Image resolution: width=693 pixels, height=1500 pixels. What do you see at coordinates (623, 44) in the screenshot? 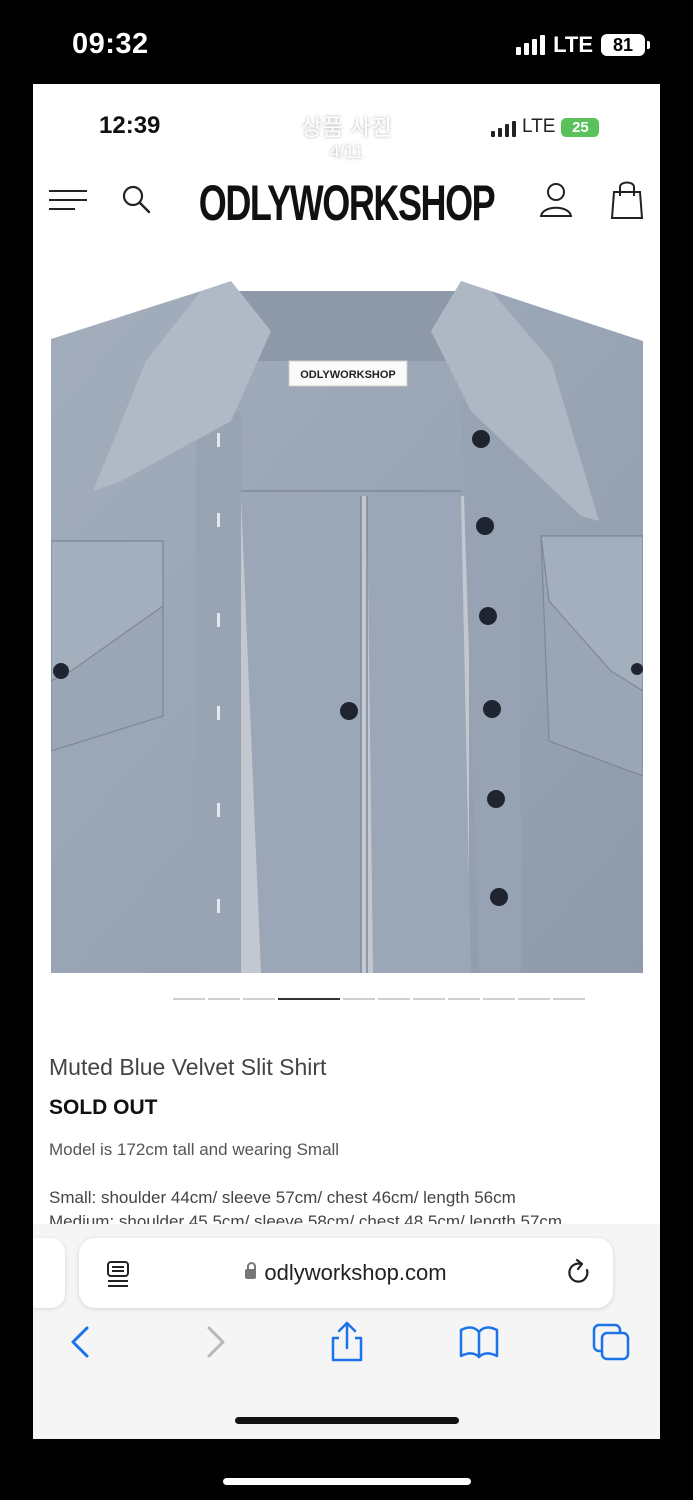
I see `battery-level: 81` at bounding box center [623, 44].